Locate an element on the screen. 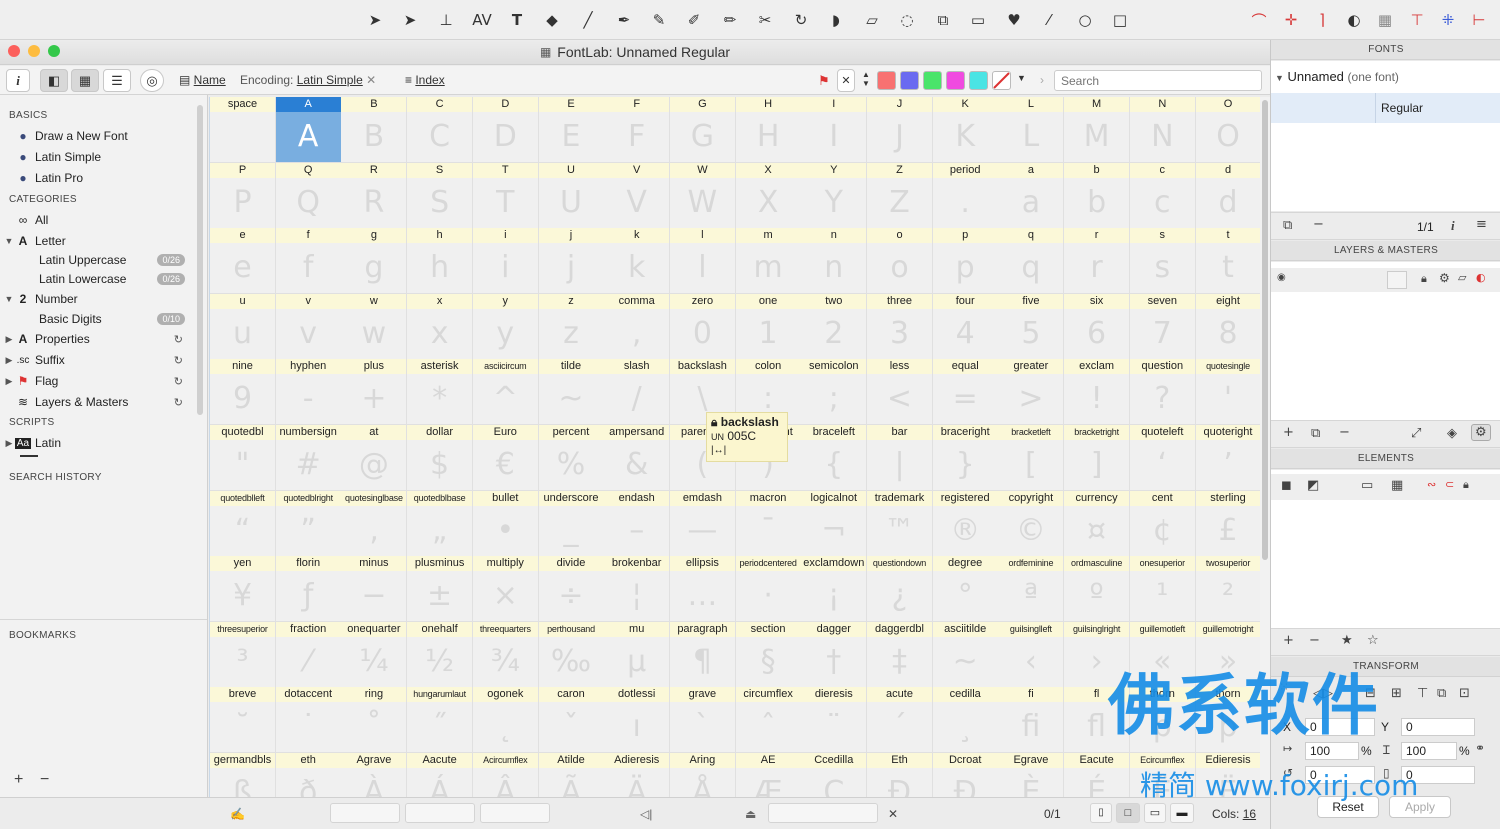 This screenshot has height=829, width=1500. glyph-cell: zero 0 is located at coordinates (702, 326).